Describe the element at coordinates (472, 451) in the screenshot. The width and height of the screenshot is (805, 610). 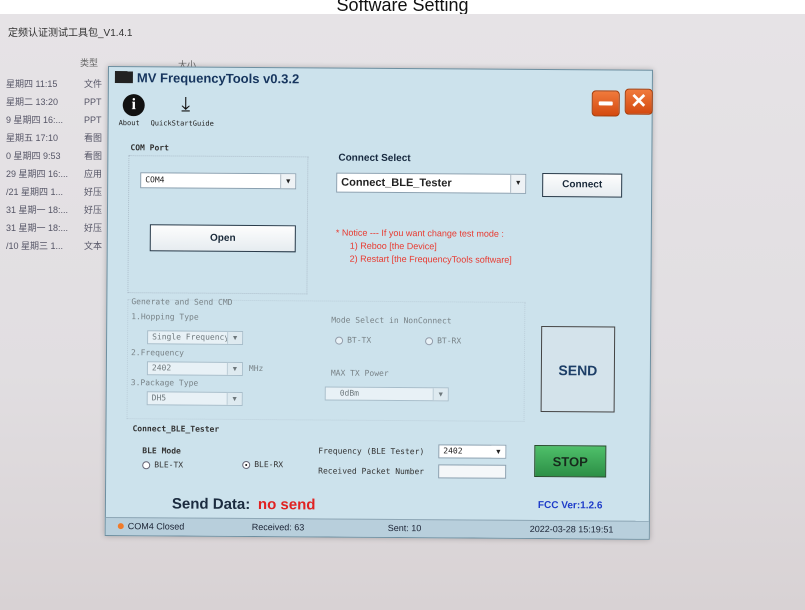
I see `ble-frequency-select: 2402 ▼` at that location.